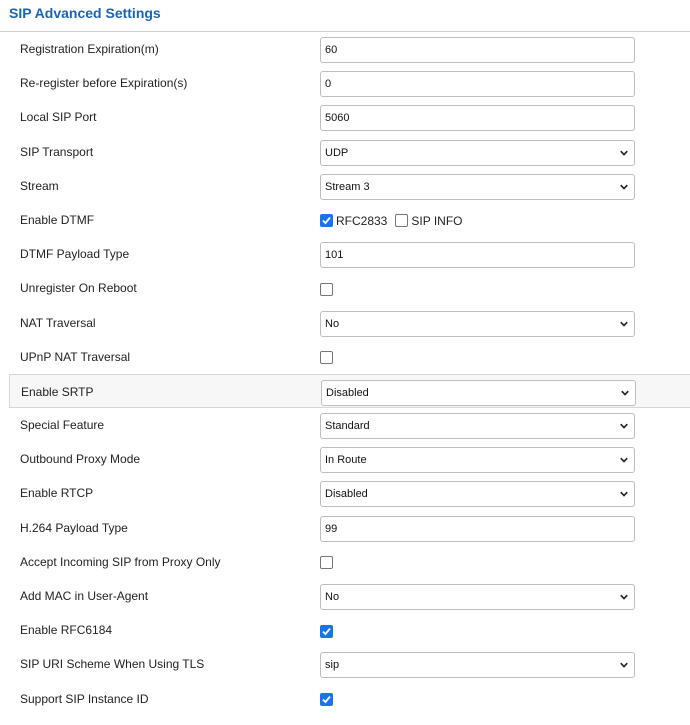 This screenshot has width=690, height=725. Describe the element at coordinates (337, 152) in the screenshot. I see `select-value: UDP` at that location.